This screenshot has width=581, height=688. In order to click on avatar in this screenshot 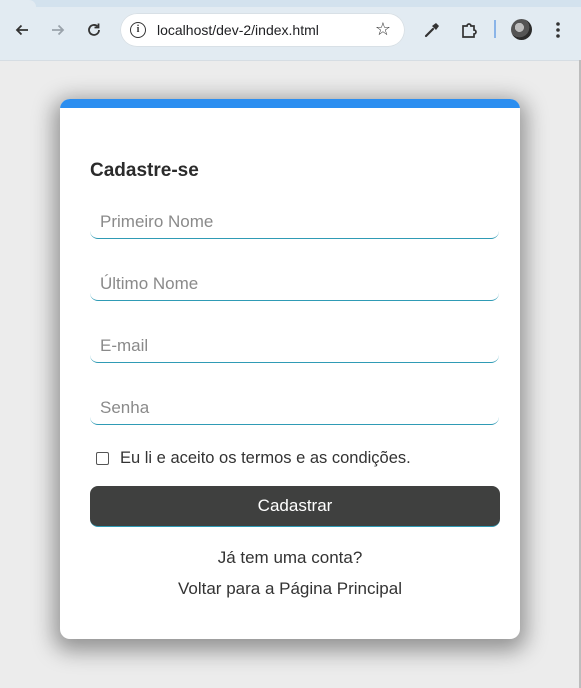, I will do `click(521, 29)`.